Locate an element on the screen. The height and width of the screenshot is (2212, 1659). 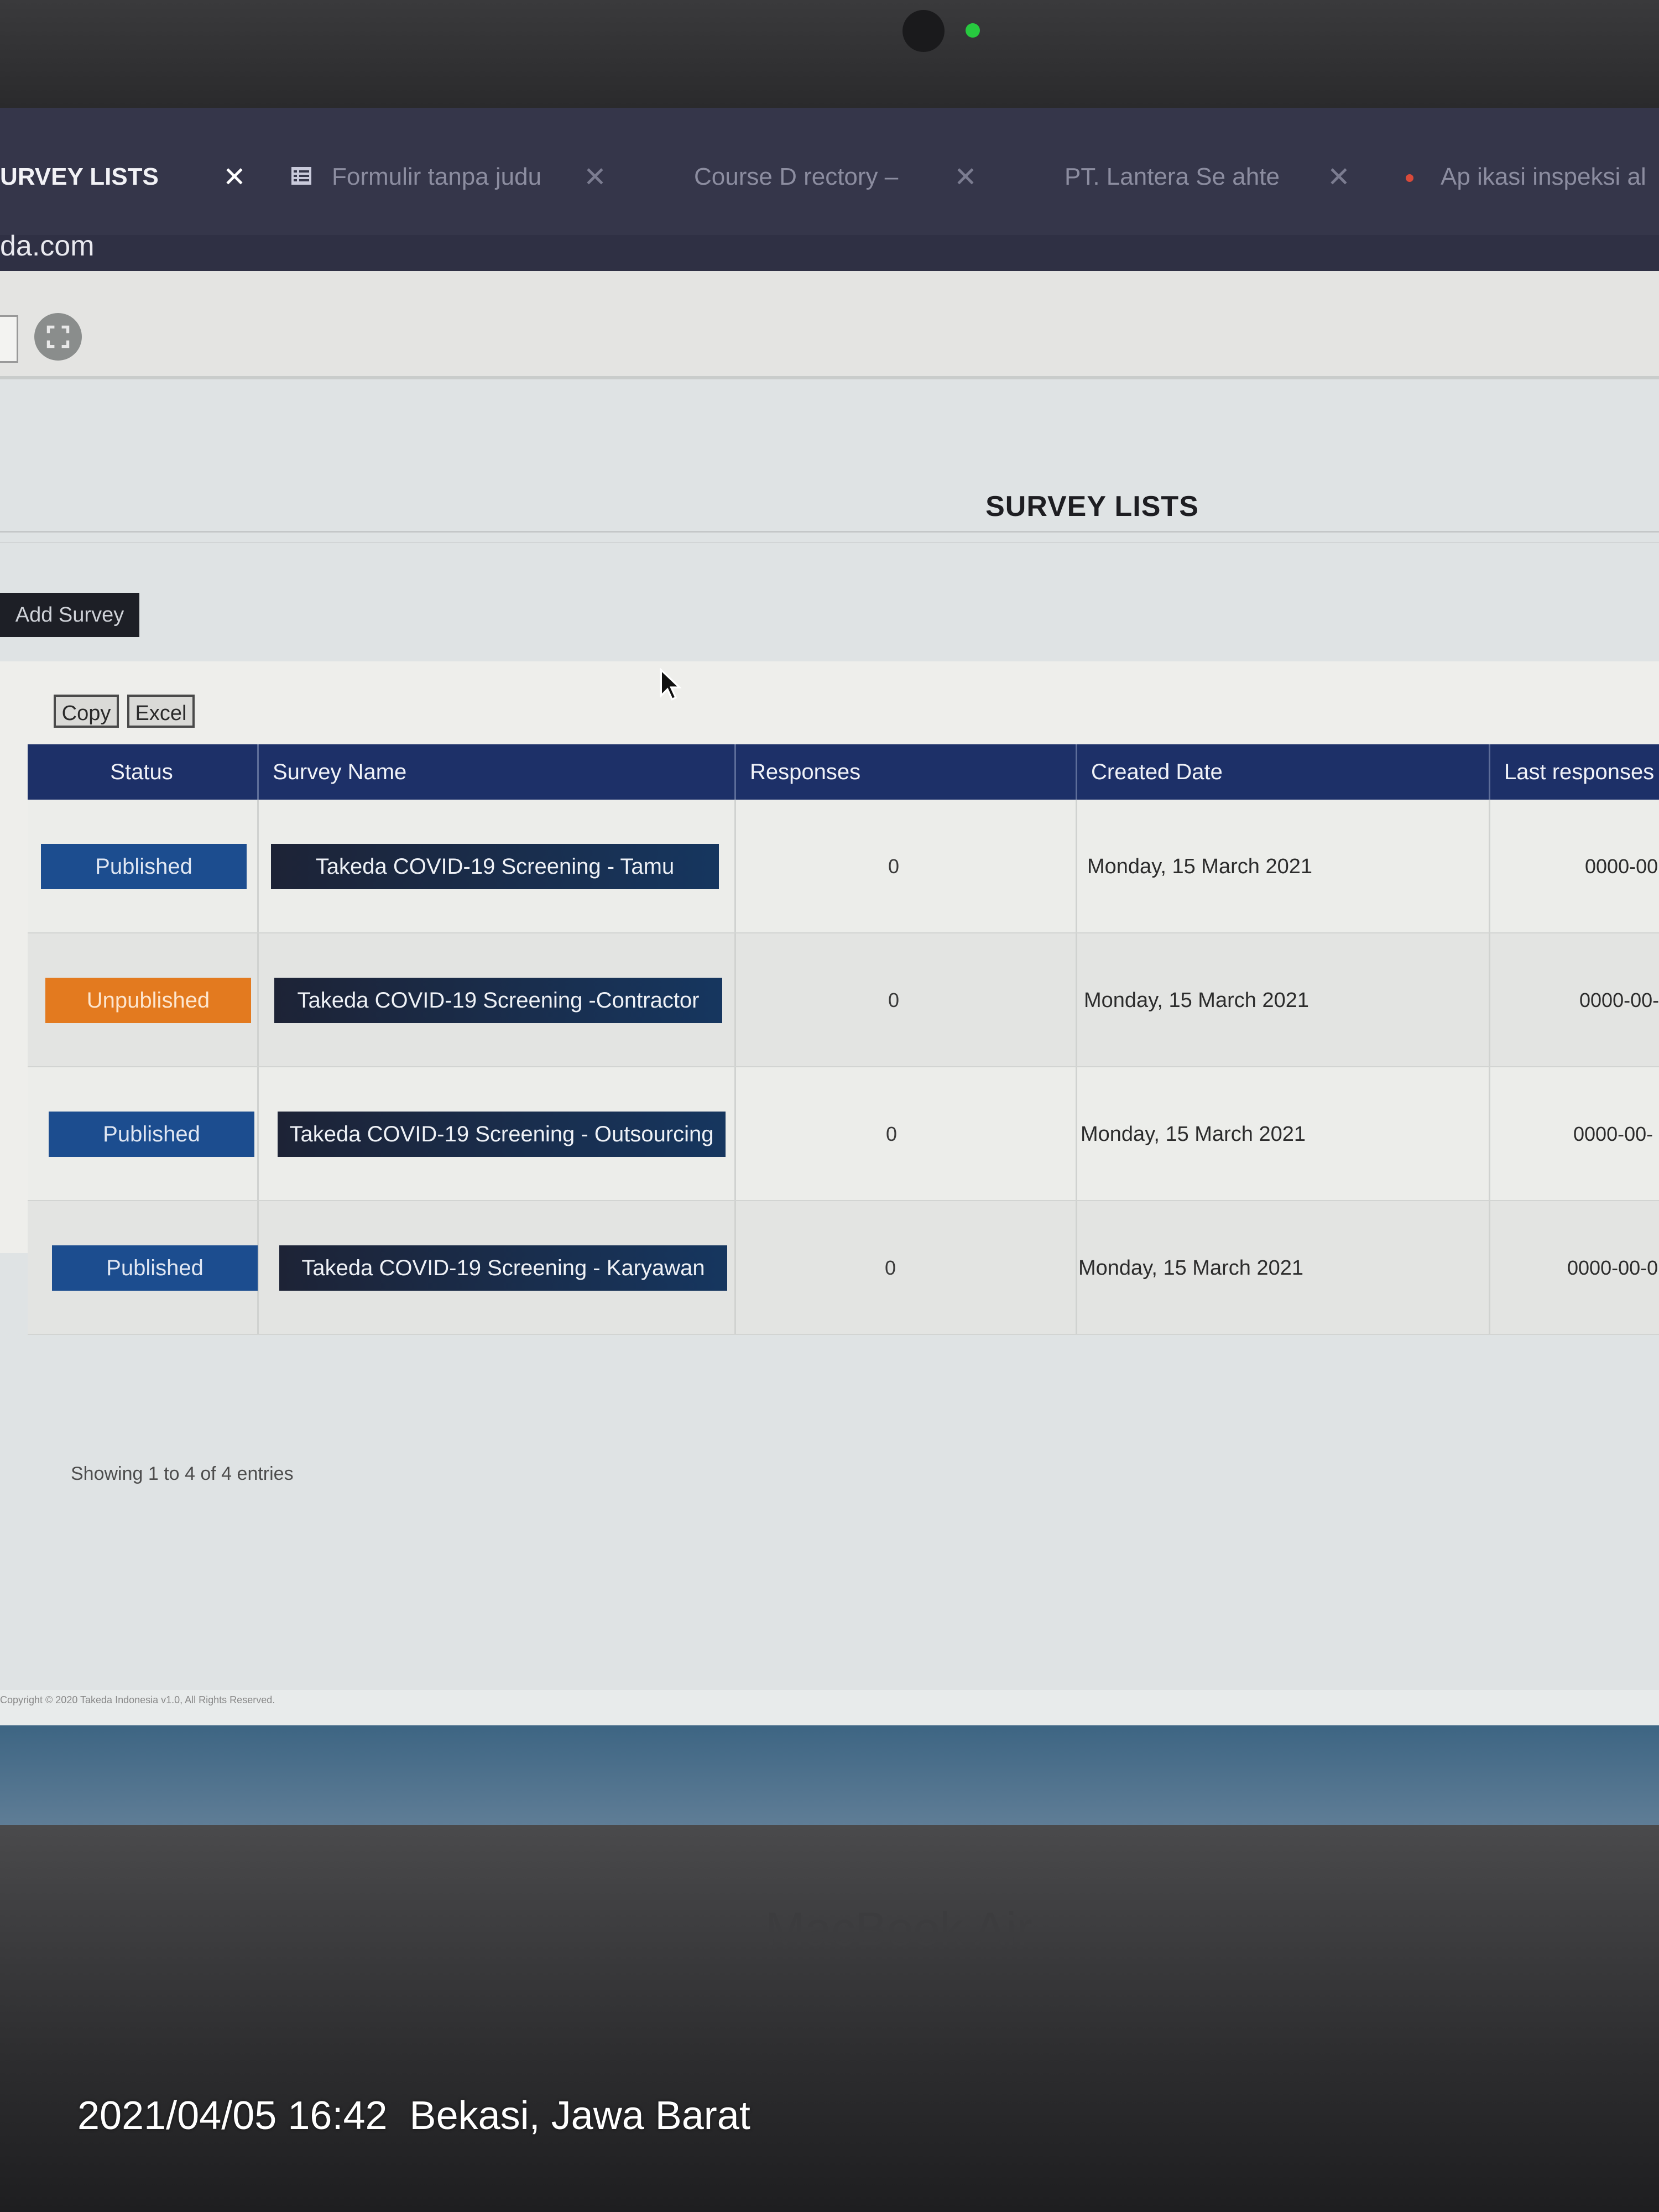
tab-title: PT. Lantera Se ahte is located at coordinates (1172, 177).